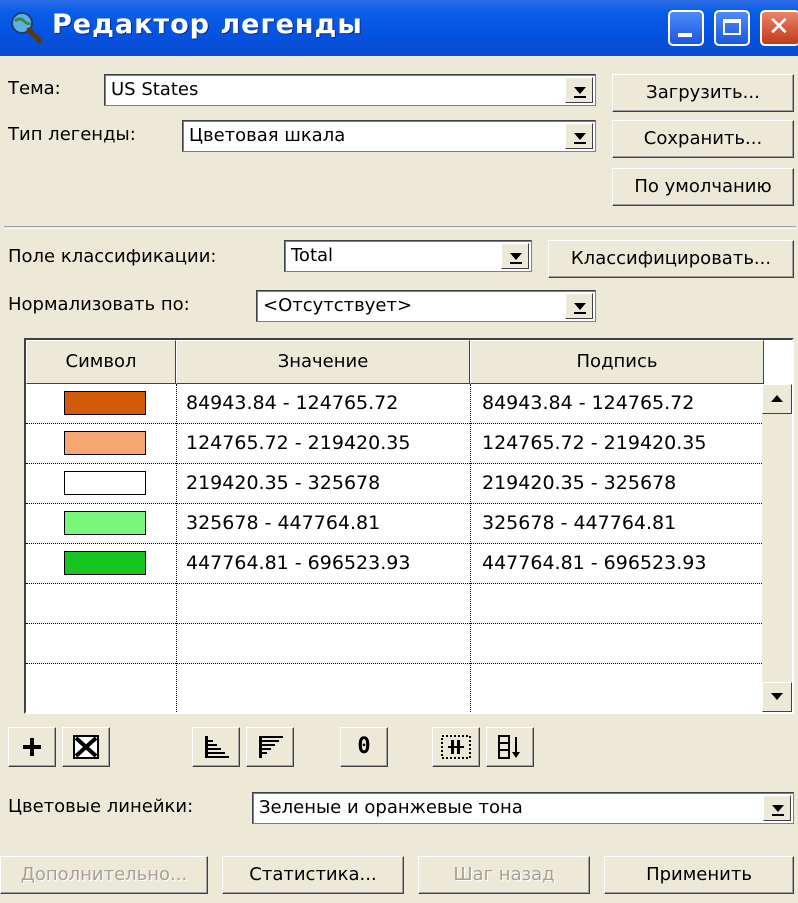 The image size is (798, 903). What do you see at coordinates (588, 404) in the screenshot?
I see `label-cell: 84943.84 - 124765.72` at bounding box center [588, 404].